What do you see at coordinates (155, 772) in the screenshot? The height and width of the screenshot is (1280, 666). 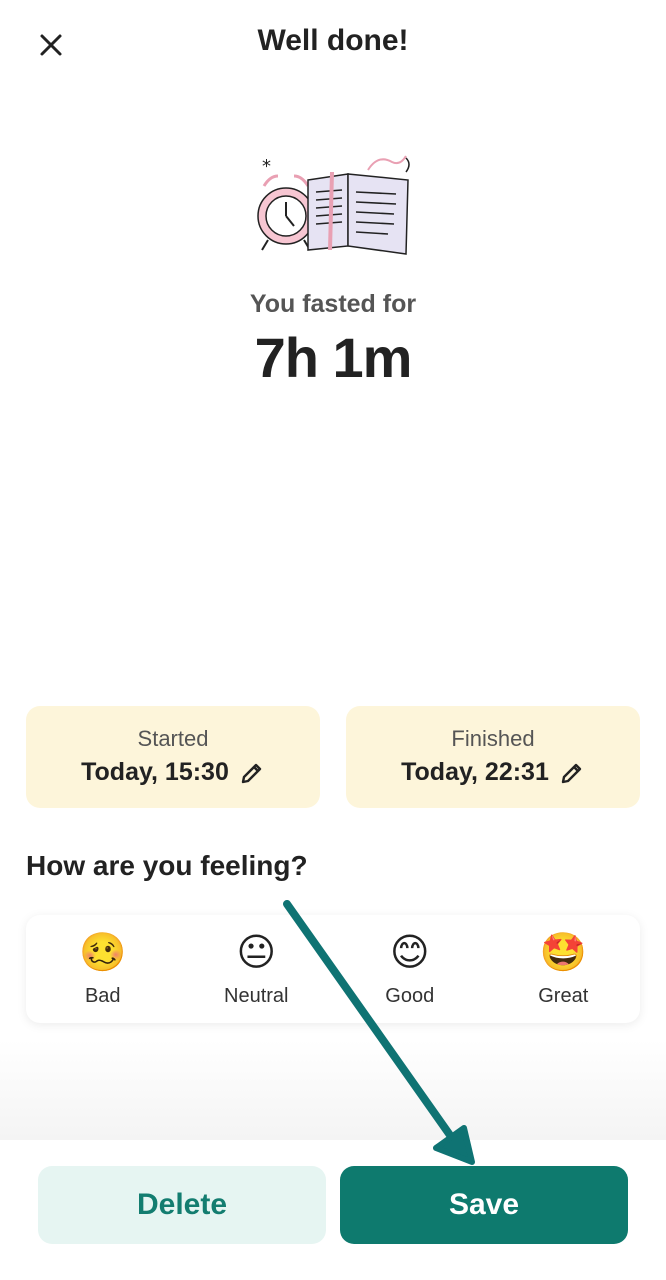 I see `started-value: Today, 15:30` at bounding box center [155, 772].